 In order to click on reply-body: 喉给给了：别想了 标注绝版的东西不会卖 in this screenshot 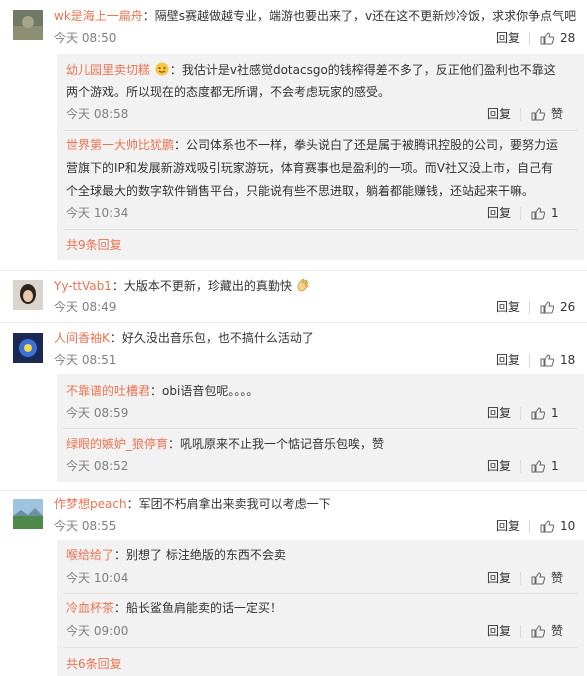, I will do `click(176, 555)`.